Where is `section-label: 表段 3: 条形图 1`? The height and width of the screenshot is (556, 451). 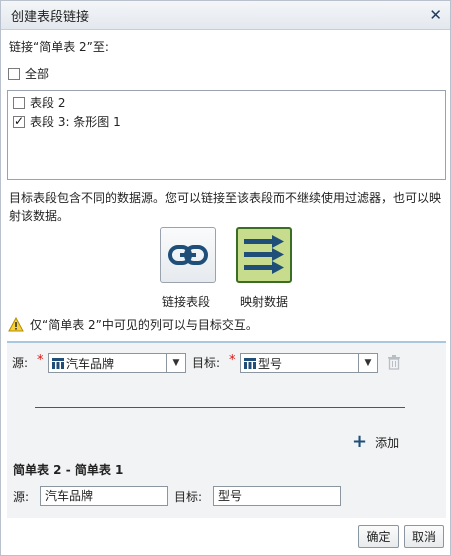 section-label: 表段 3: 条形图 1 is located at coordinates (75, 122).